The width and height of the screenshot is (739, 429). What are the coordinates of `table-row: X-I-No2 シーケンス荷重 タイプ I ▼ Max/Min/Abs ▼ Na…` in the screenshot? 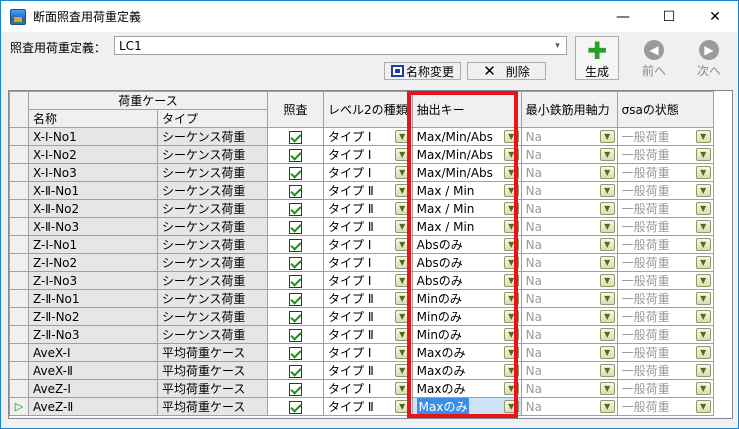 It's located at (361, 154).